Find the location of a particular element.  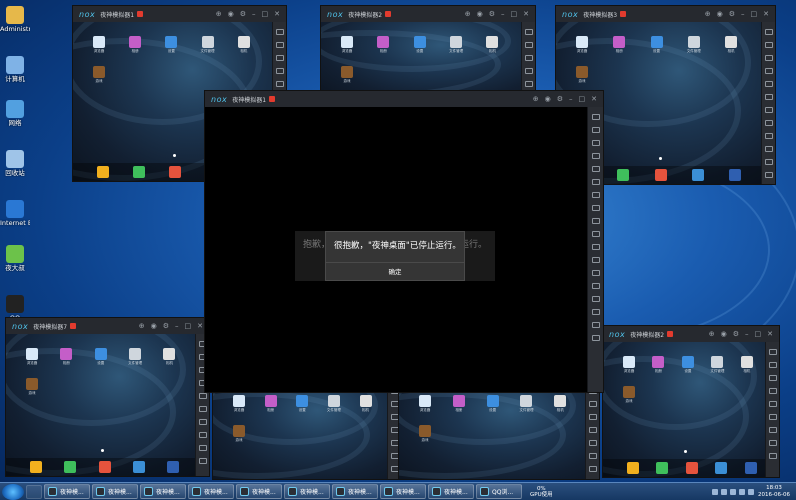

title-bar: nox 夜神模拟器3 ⊕ ◉ ⚙ – □ ✕ is located at coordinates (665, 14).